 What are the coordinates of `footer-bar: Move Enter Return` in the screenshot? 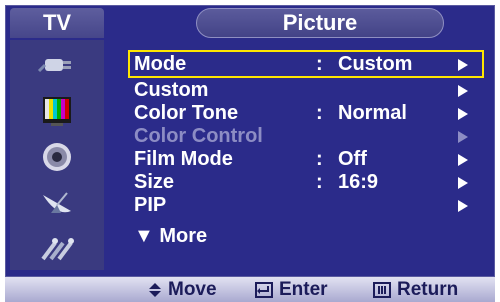 It's located at (250, 289).